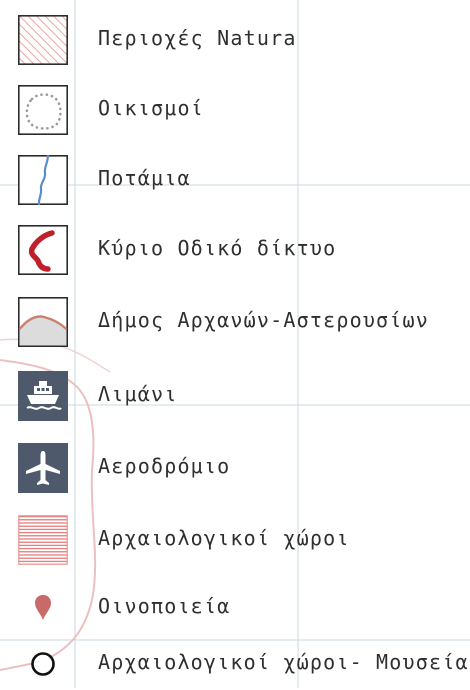 The height and width of the screenshot is (690, 470). What do you see at coordinates (217, 248) in the screenshot?
I see `legend-label-main-road: Κύριο Οδικό δίκτυο` at bounding box center [217, 248].